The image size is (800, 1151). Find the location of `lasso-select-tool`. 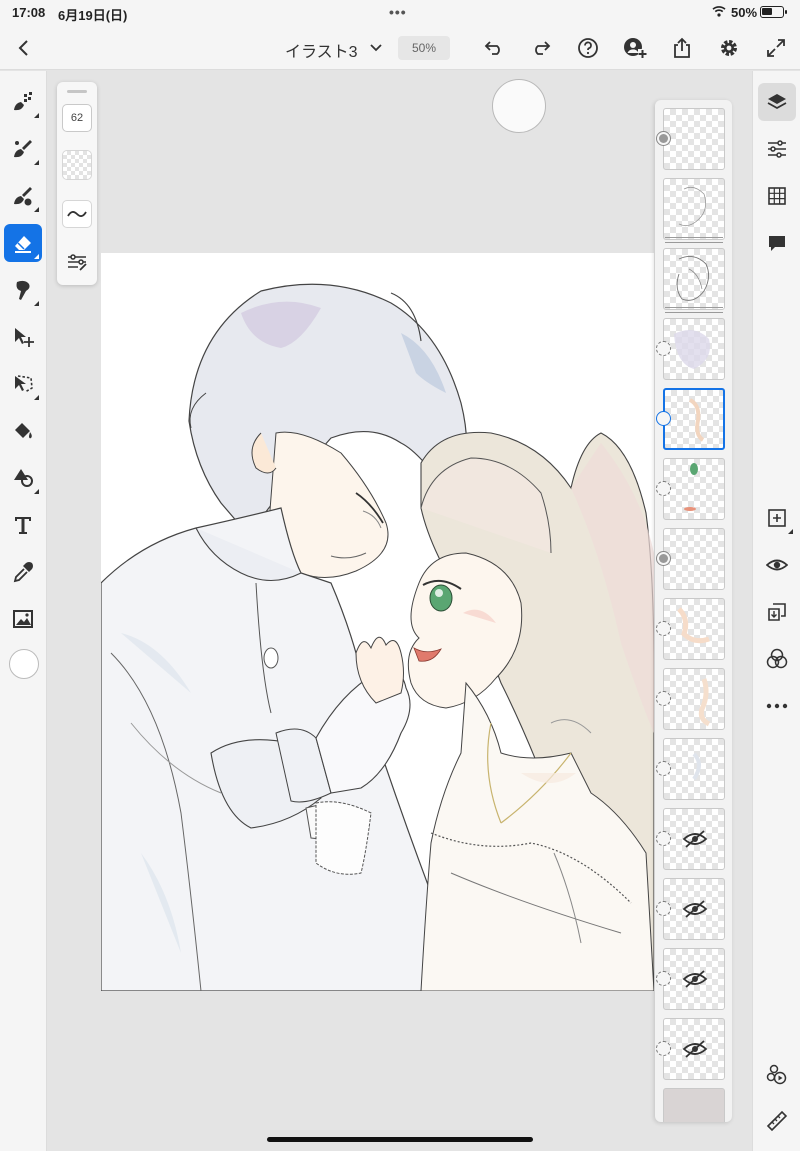

lasso-select-tool is located at coordinates (23, 384).